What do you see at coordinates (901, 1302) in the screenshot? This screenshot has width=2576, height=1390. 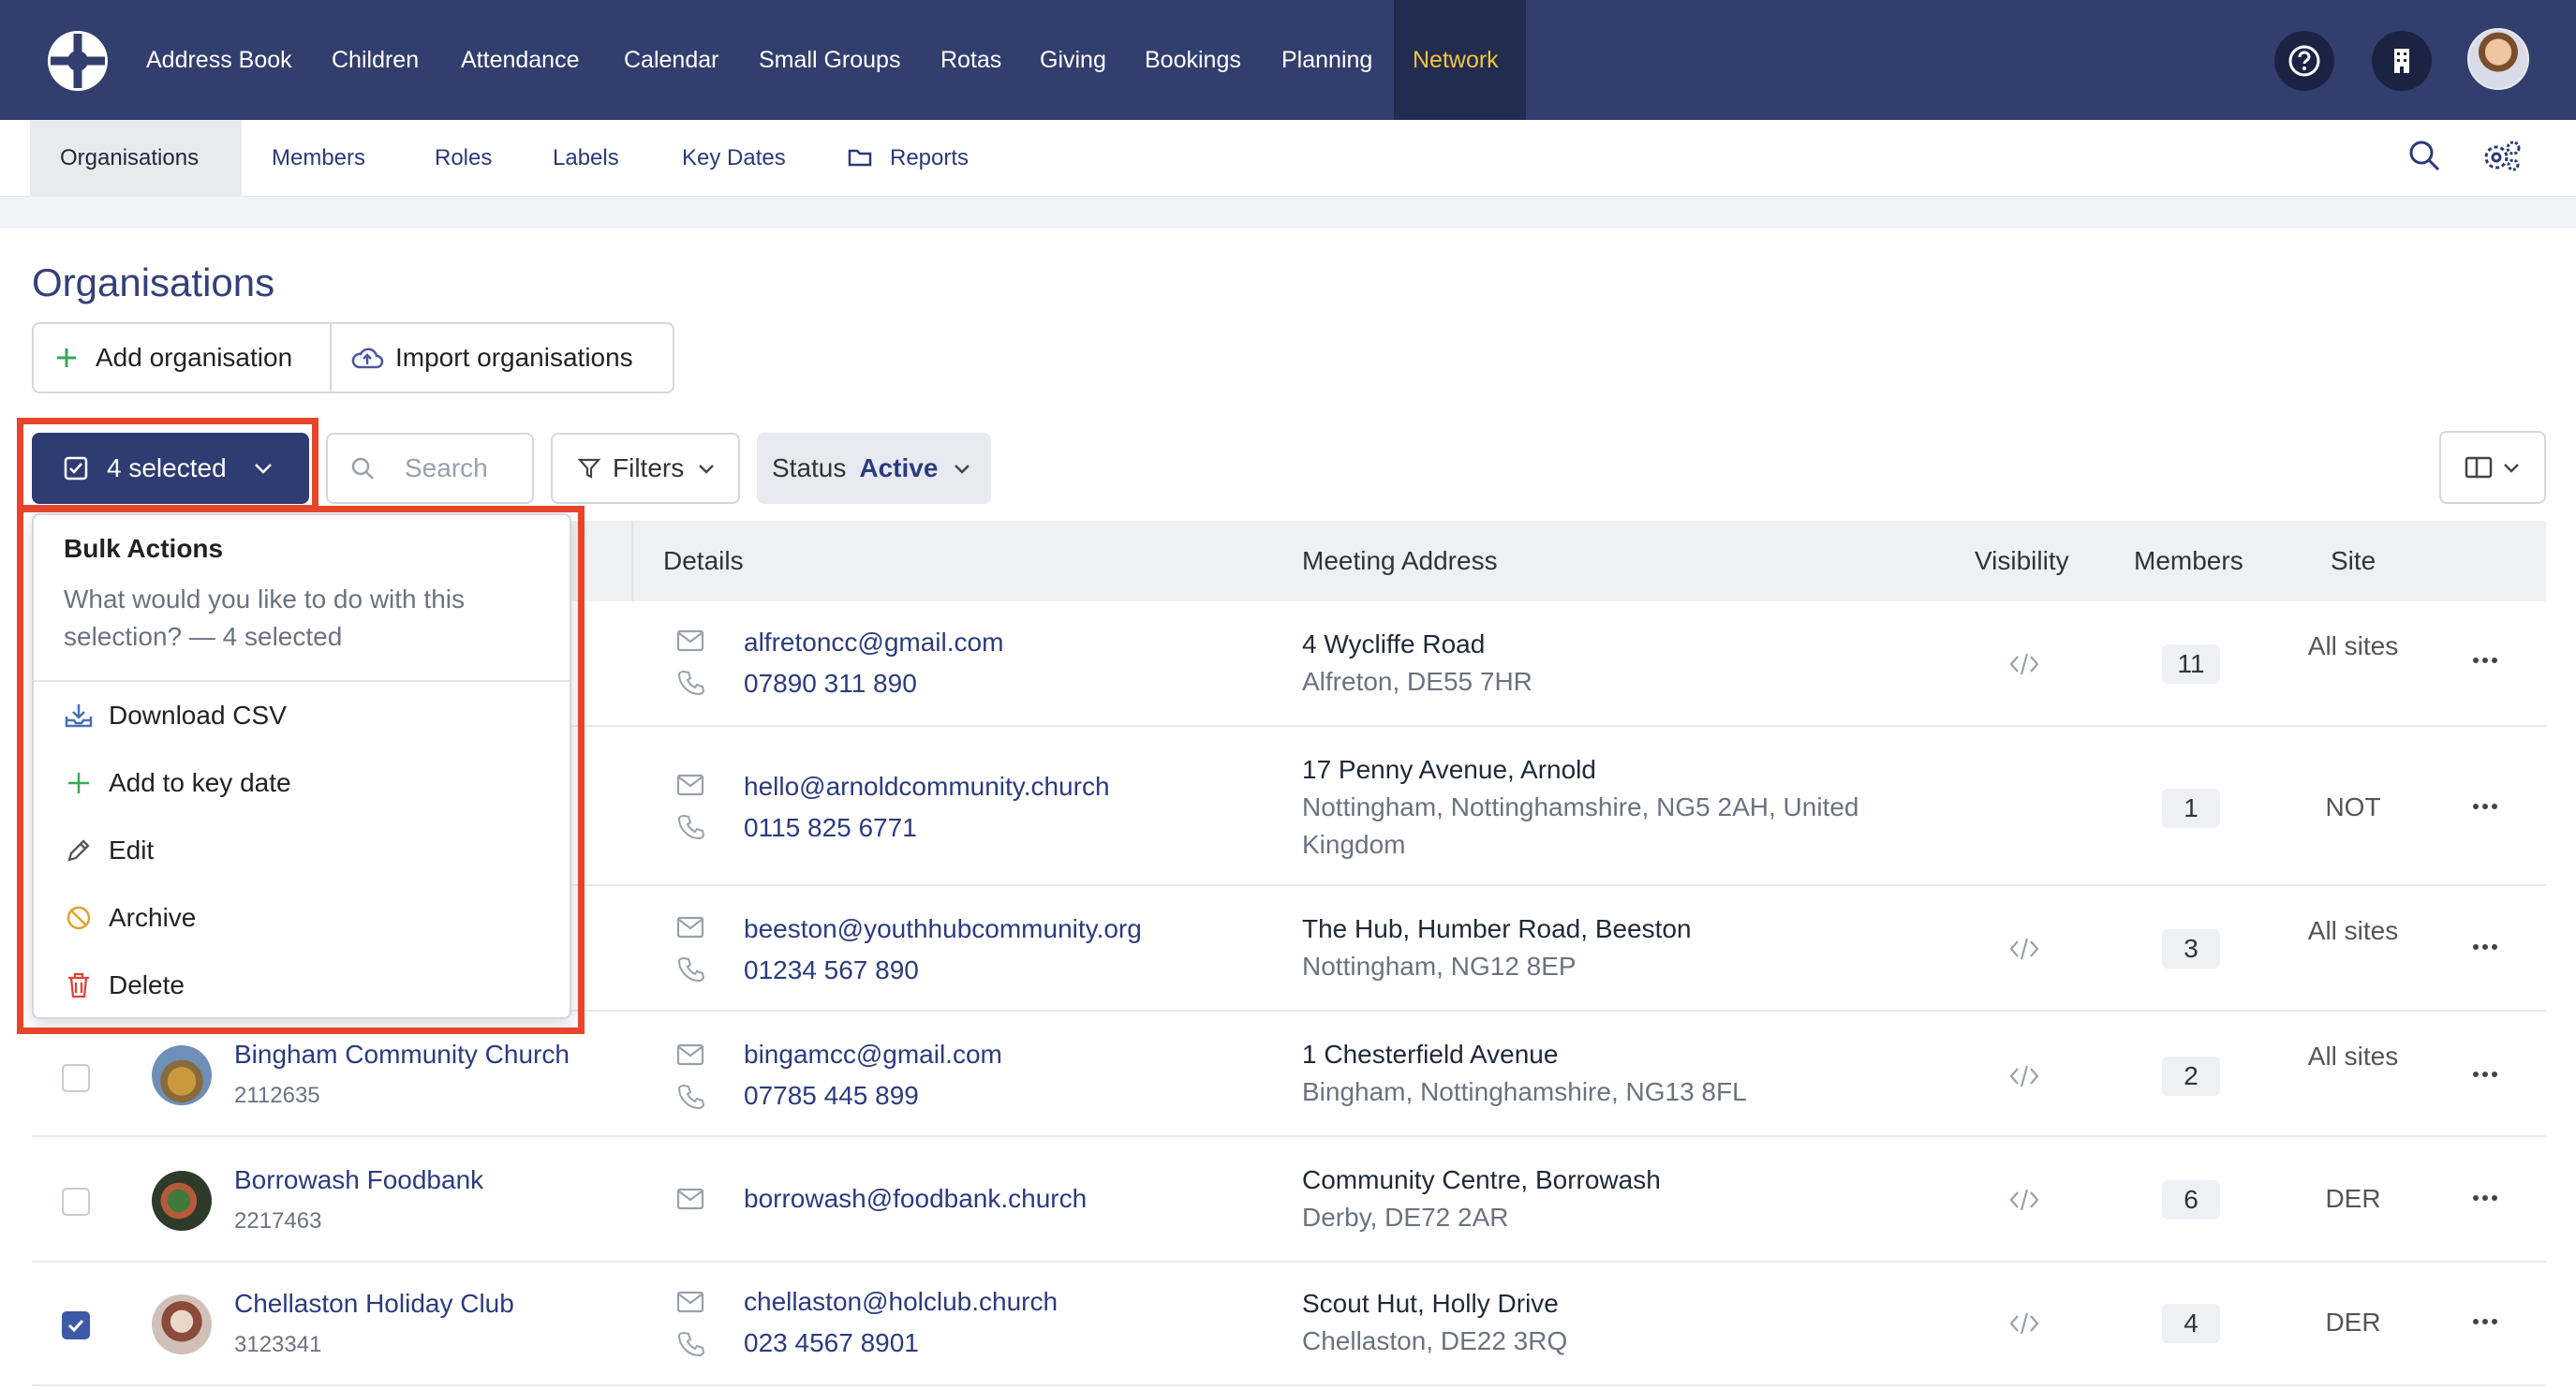 I see `row-email: chellaston@holclub.church` at bounding box center [901, 1302].